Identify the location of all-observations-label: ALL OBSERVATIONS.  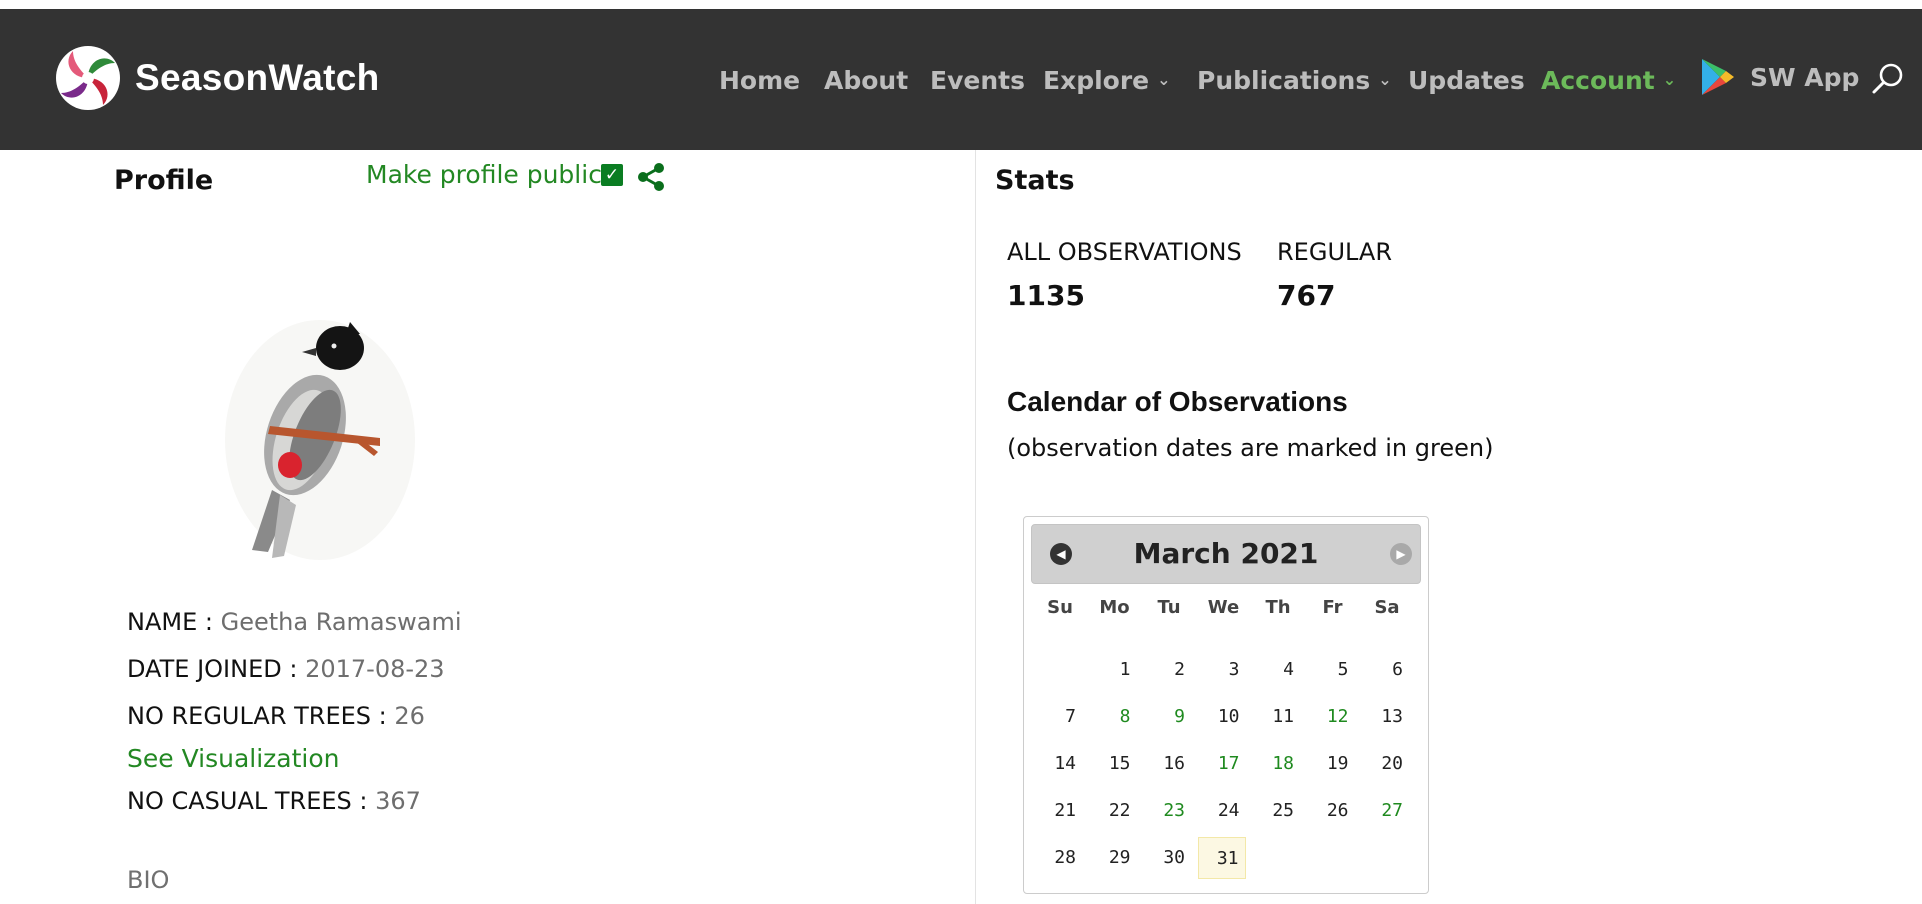
(1124, 252).